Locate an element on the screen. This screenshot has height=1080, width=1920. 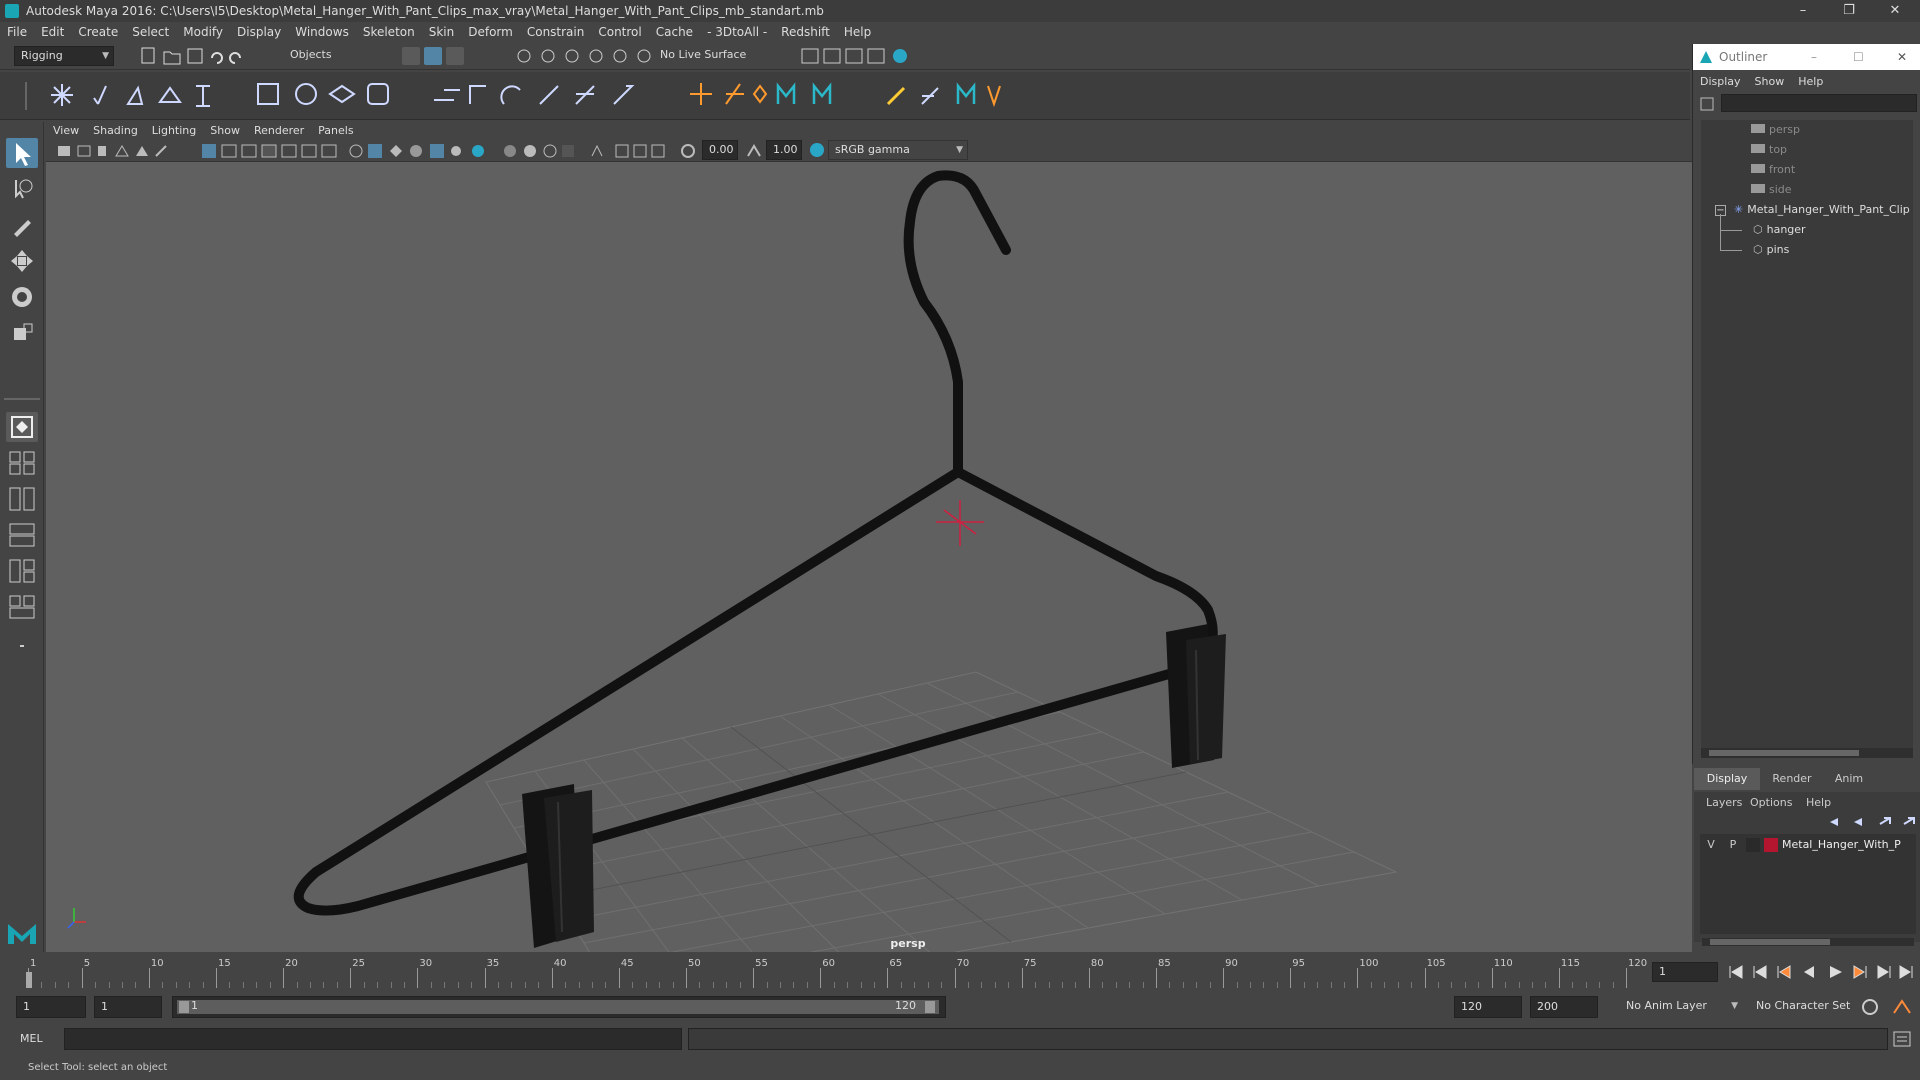
panel-menu-renderer: Renderer is located at coordinates (279, 131).